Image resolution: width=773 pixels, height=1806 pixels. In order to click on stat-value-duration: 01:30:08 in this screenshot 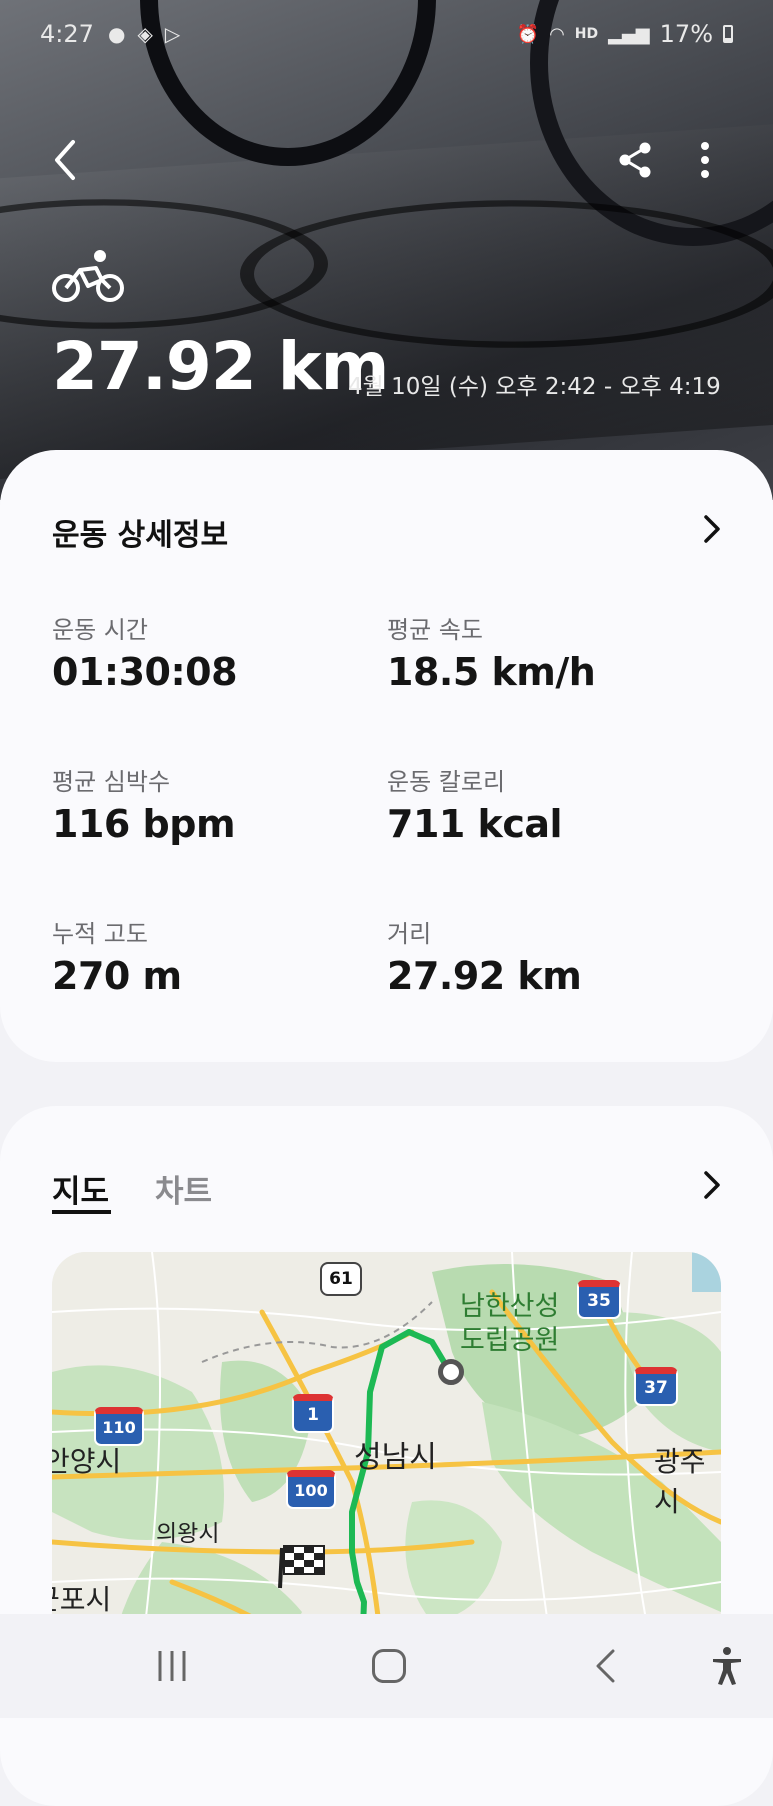, I will do `click(145, 672)`.